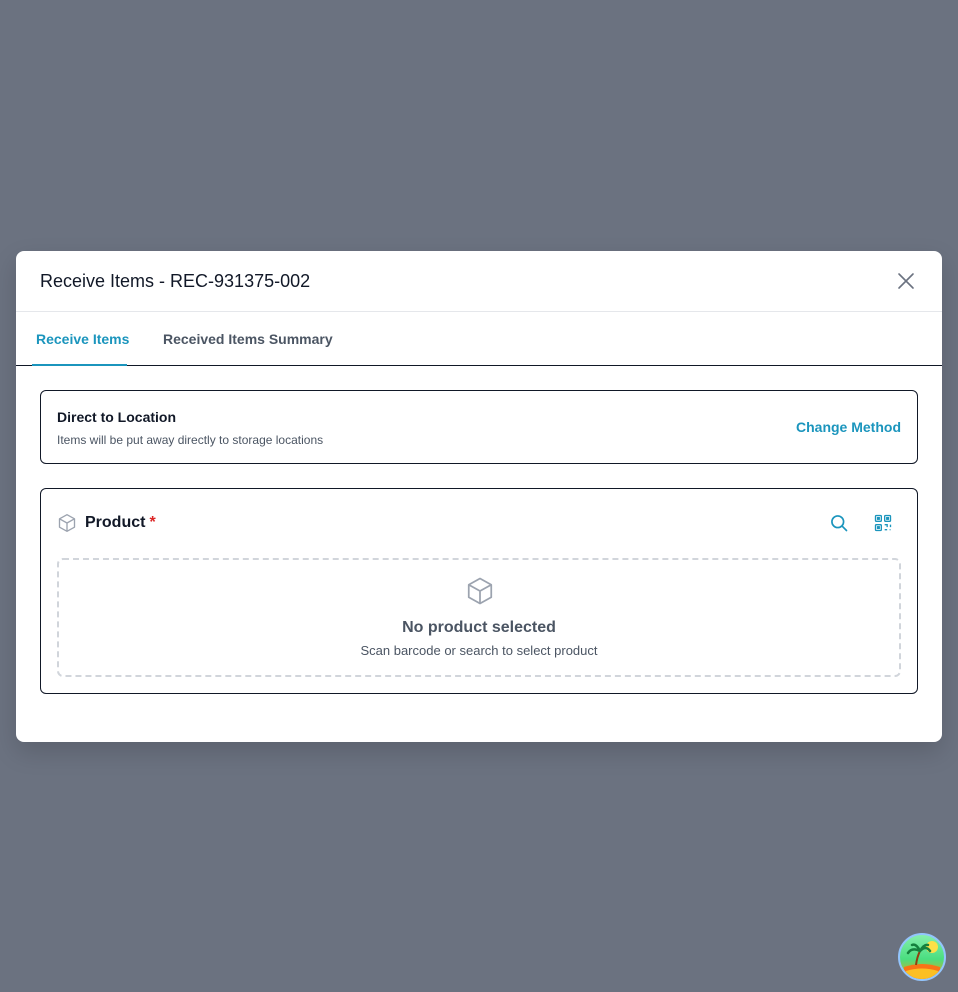 This screenshot has width=958, height=992. Describe the element at coordinates (115, 522) in the screenshot. I see `product-label-text: Product` at that location.